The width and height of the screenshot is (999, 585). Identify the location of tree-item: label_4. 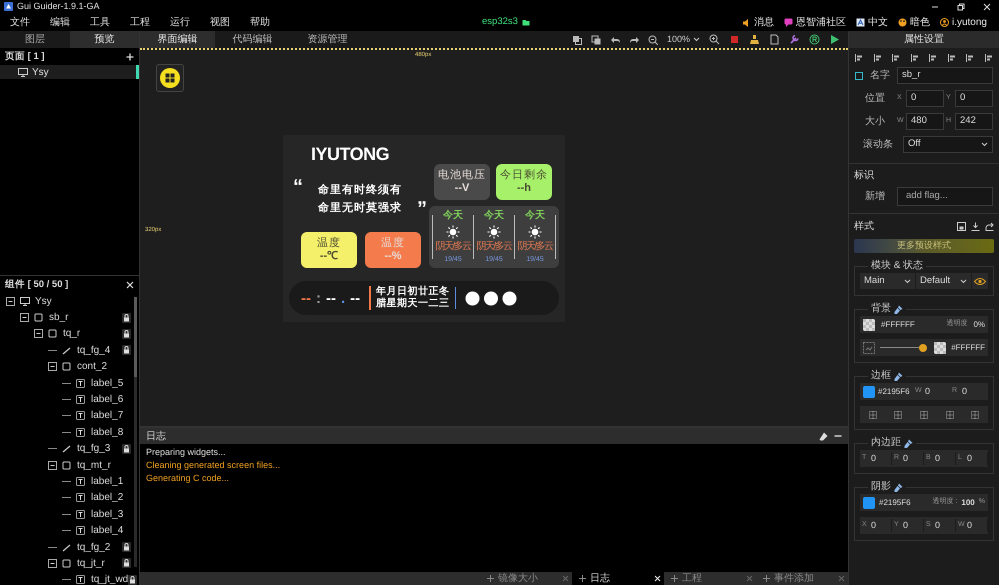
(69, 530).